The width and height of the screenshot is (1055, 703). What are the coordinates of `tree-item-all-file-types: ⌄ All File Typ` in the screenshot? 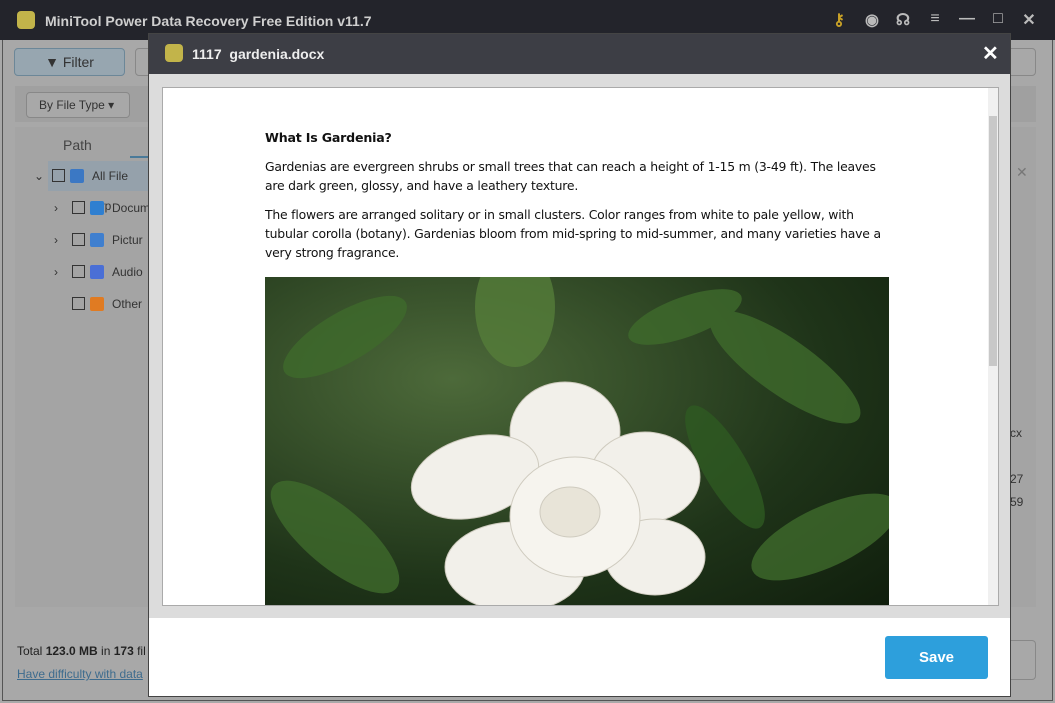 It's located at (92, 187).